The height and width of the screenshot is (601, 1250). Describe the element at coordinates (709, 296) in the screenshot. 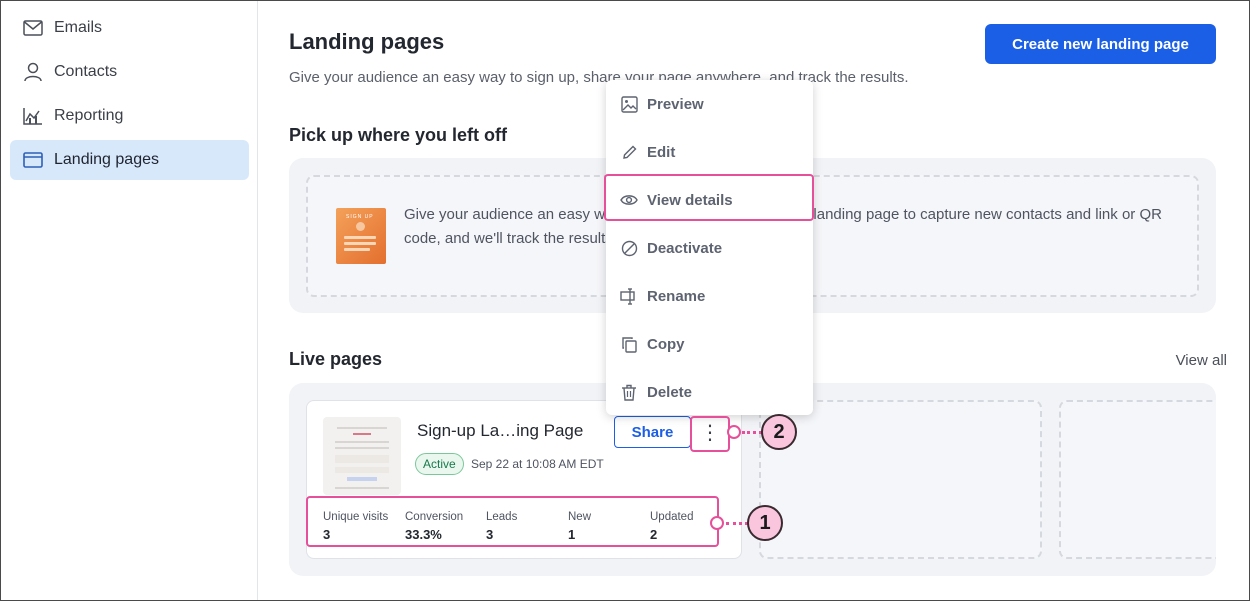

I see `menu-item-rename: Rename` at that location.